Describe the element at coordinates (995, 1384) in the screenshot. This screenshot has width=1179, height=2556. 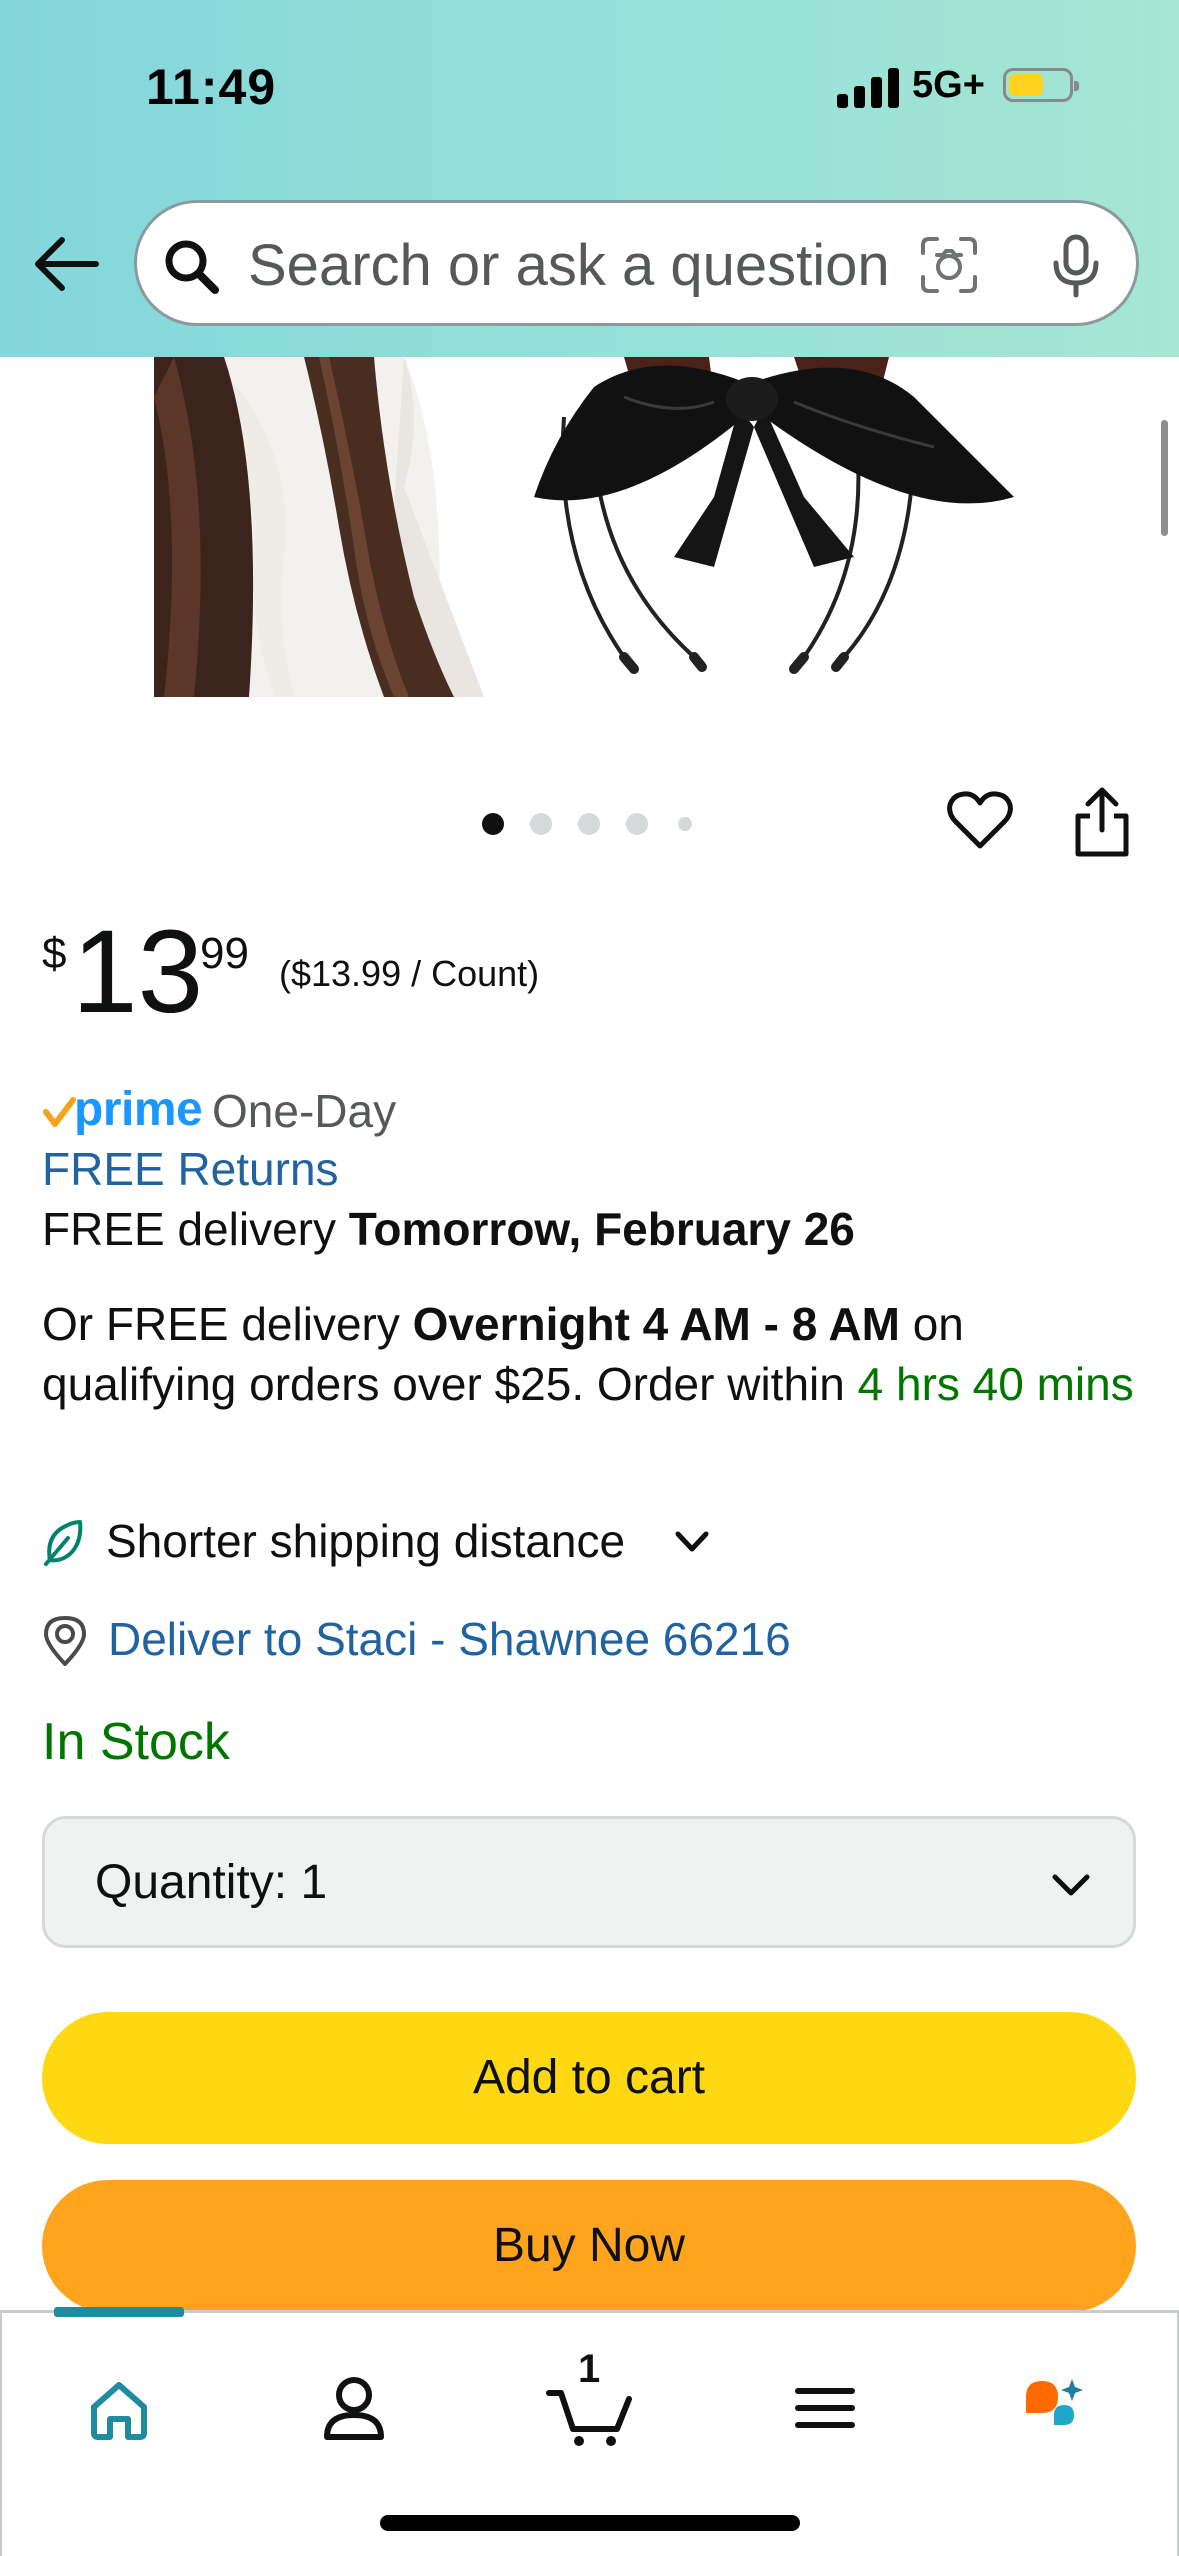
I see `order-countdown: 4 hrs 40 mins` at that location.